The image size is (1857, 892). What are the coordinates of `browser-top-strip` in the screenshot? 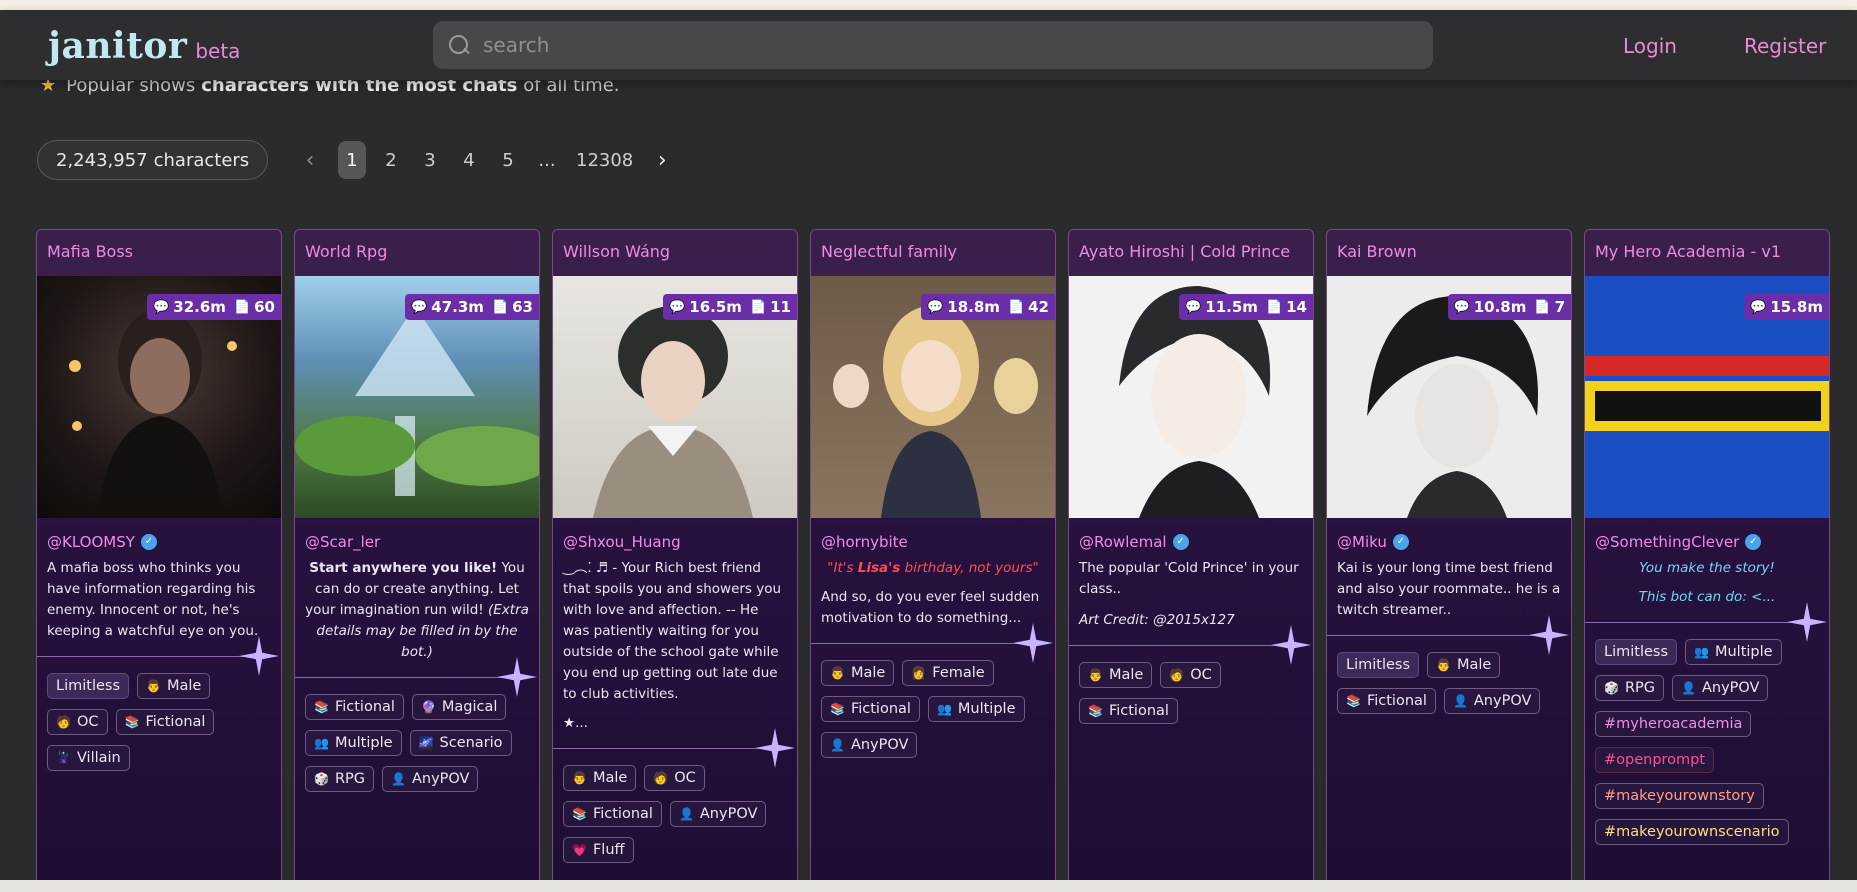 It's located at (928, 5).